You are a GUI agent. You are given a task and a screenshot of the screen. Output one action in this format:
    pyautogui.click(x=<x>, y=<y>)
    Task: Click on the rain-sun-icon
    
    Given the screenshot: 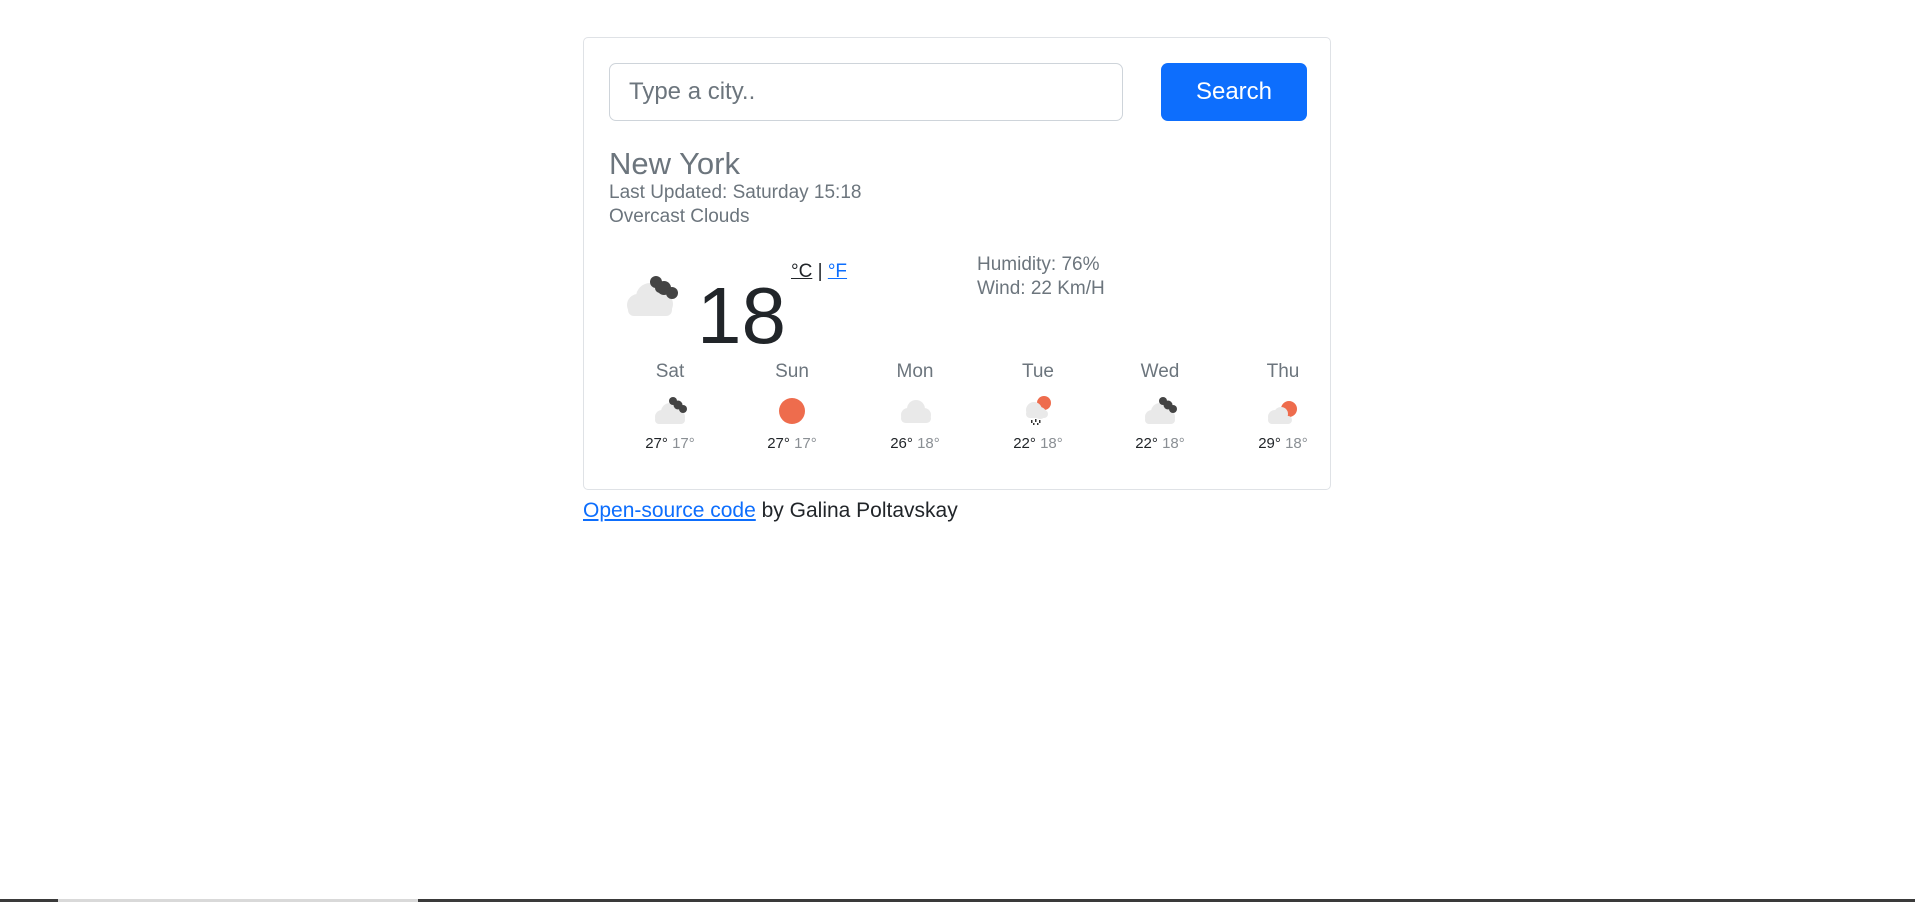 What is the action you would take?
    pyautogui.click(x=1038, y=410)
    